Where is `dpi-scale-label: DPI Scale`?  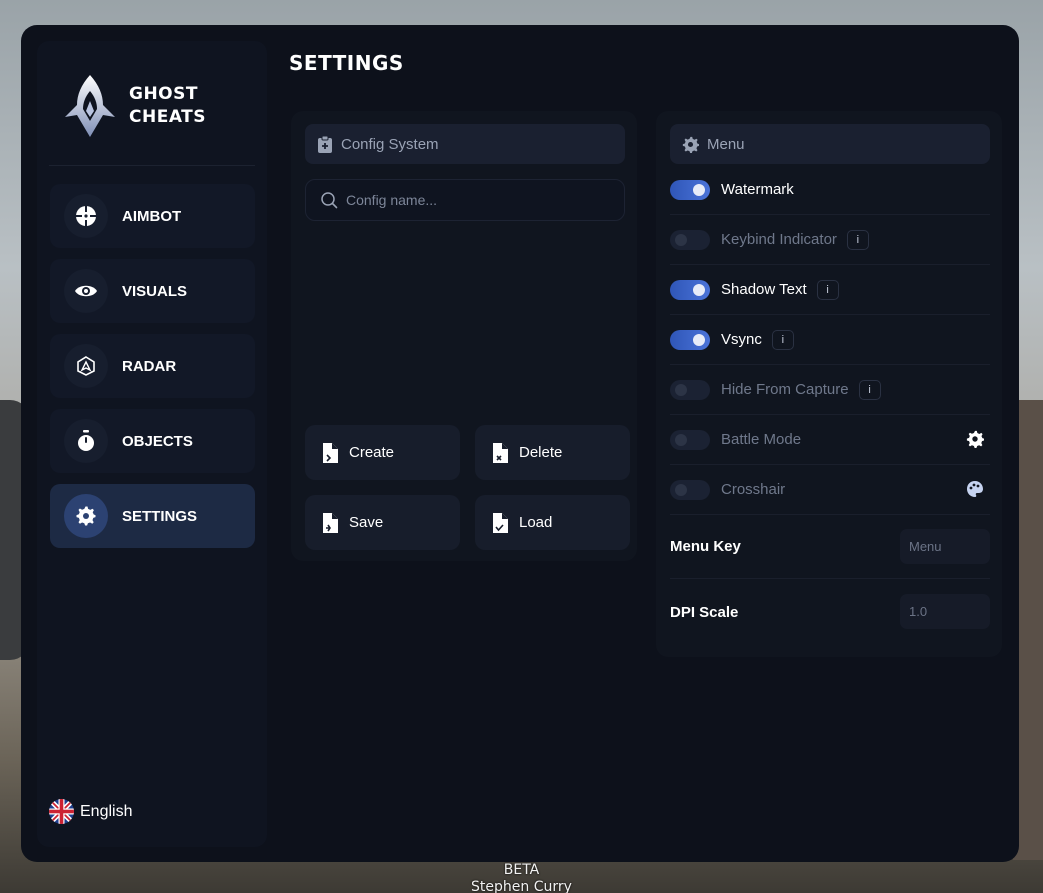 dpi-scale-label: DPI Scale is located at coordinates (704, 612).